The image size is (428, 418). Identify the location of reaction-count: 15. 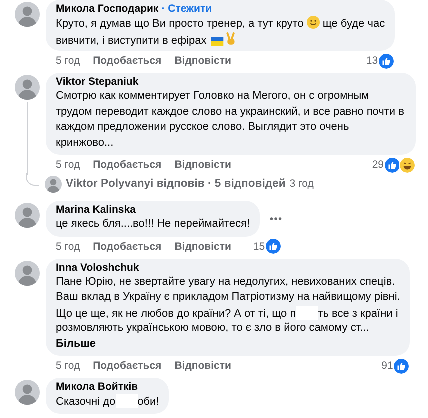
(259, 246).